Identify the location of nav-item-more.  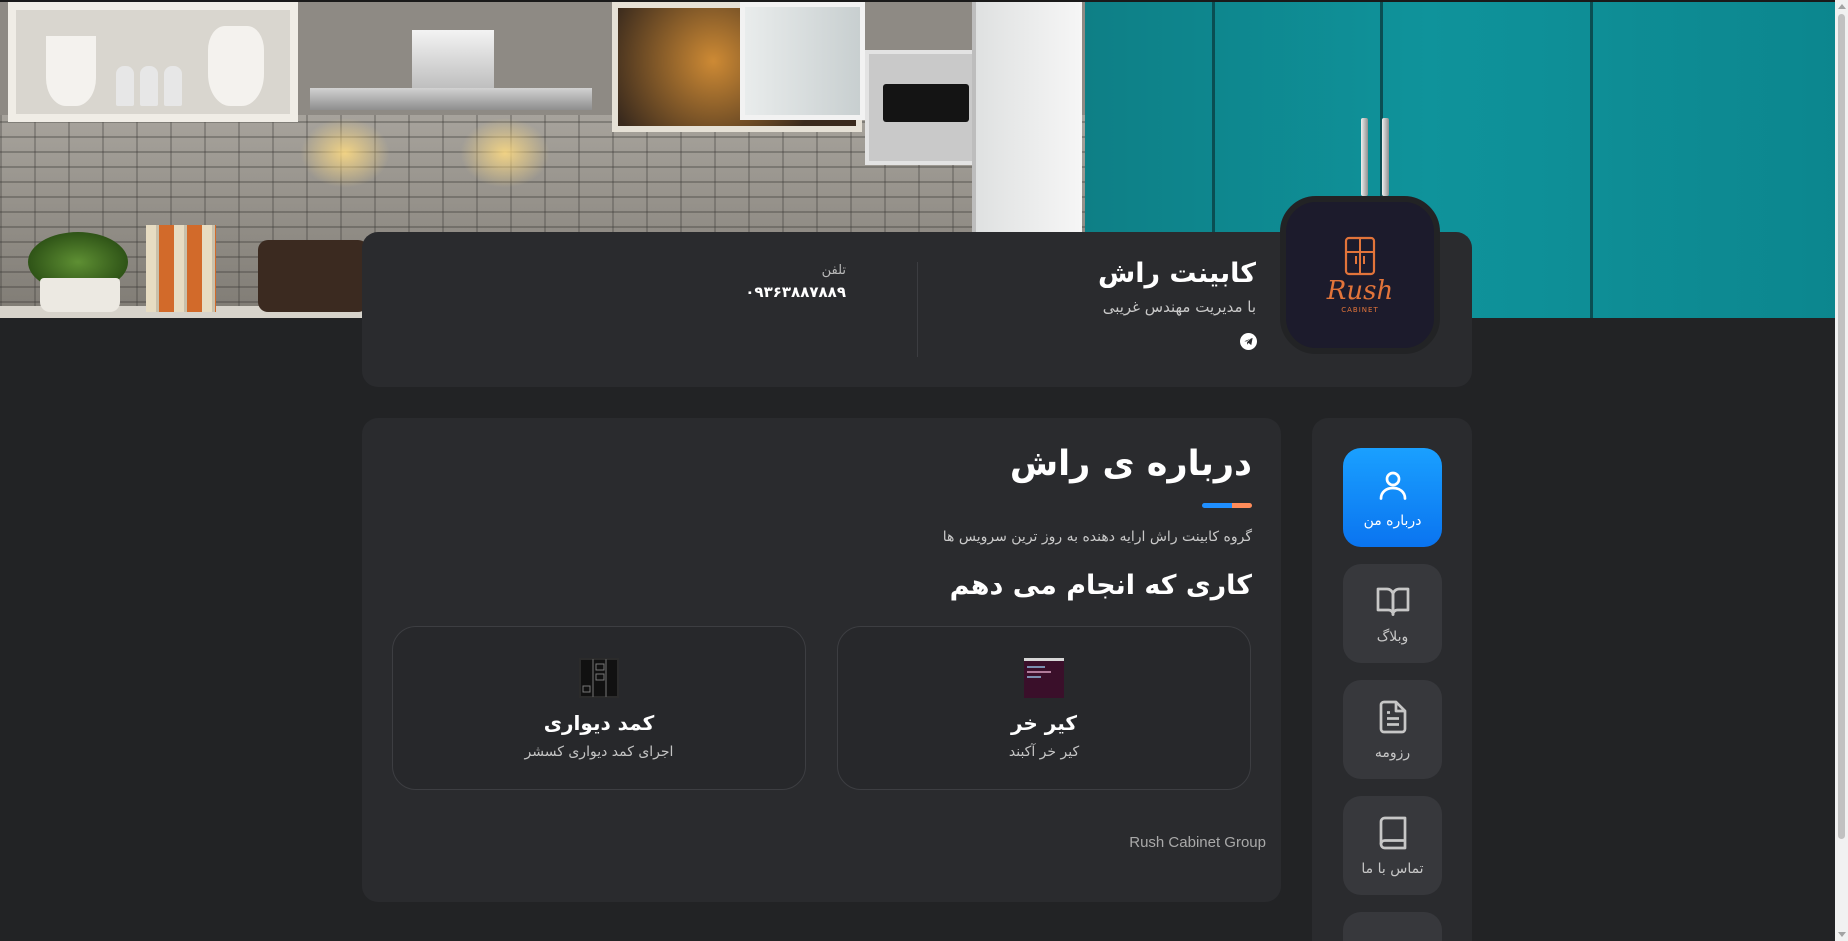
(1392, 926).